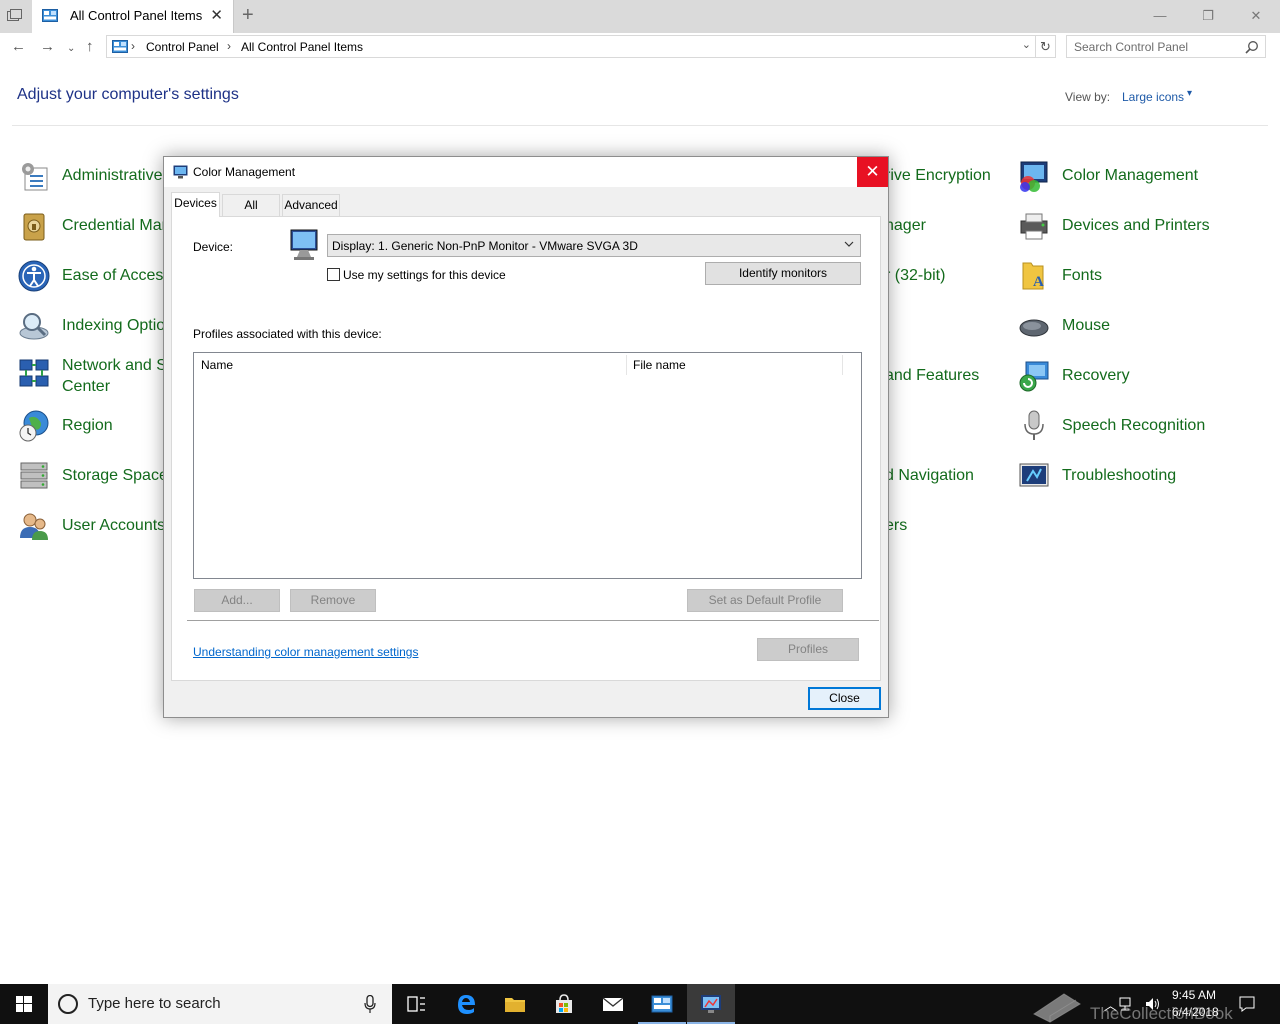 The image size is (1280, 1024). What do you see at coordinates (929, 475) in the screenshot?
I see `cp-item-taskbar-navigation-label: d Navigation` at bounding box center [929, 475].